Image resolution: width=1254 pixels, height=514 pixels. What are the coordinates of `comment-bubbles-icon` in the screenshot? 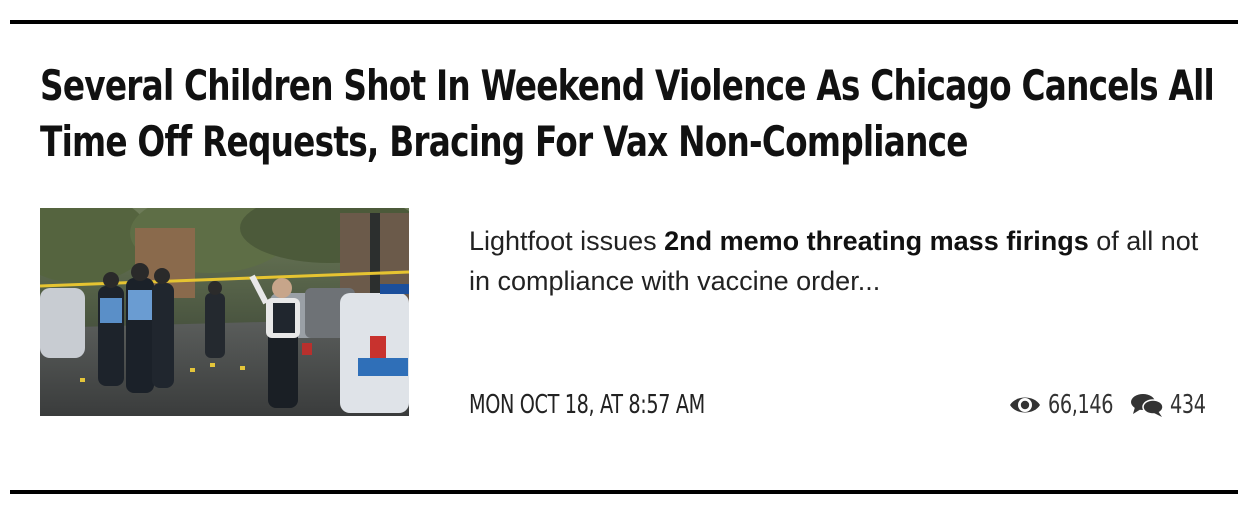 It's located at (1147, 405).